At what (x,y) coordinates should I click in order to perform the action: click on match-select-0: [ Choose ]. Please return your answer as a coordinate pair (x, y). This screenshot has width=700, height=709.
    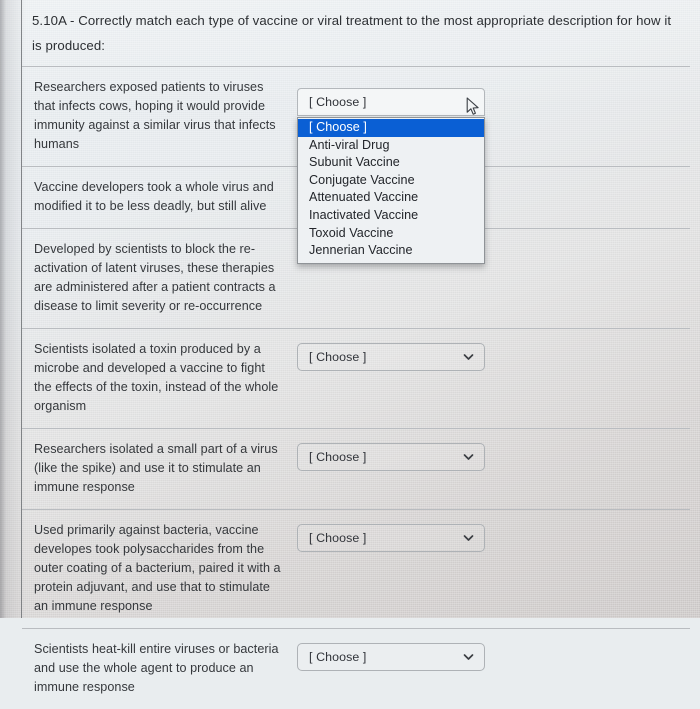
    Looking at the image, I should click on (391, 102).